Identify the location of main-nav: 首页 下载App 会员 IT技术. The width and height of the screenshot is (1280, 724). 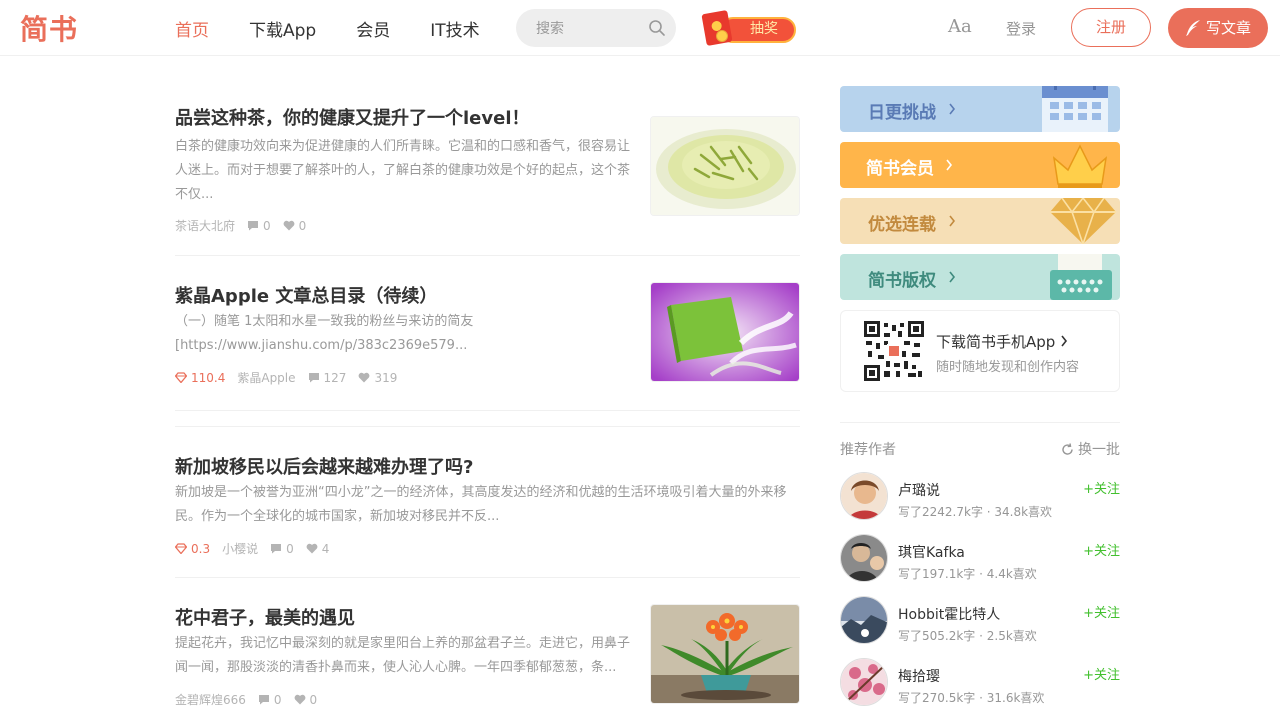
(347, 28).